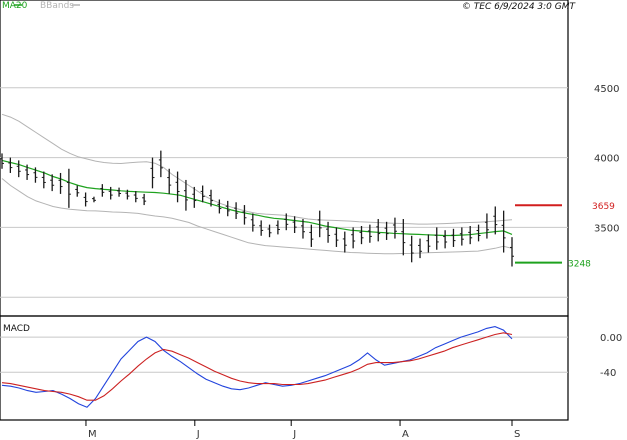  Describe the element at coordinates (517, 434) in the screenshot. I see `x-tick-label: S` at that location.